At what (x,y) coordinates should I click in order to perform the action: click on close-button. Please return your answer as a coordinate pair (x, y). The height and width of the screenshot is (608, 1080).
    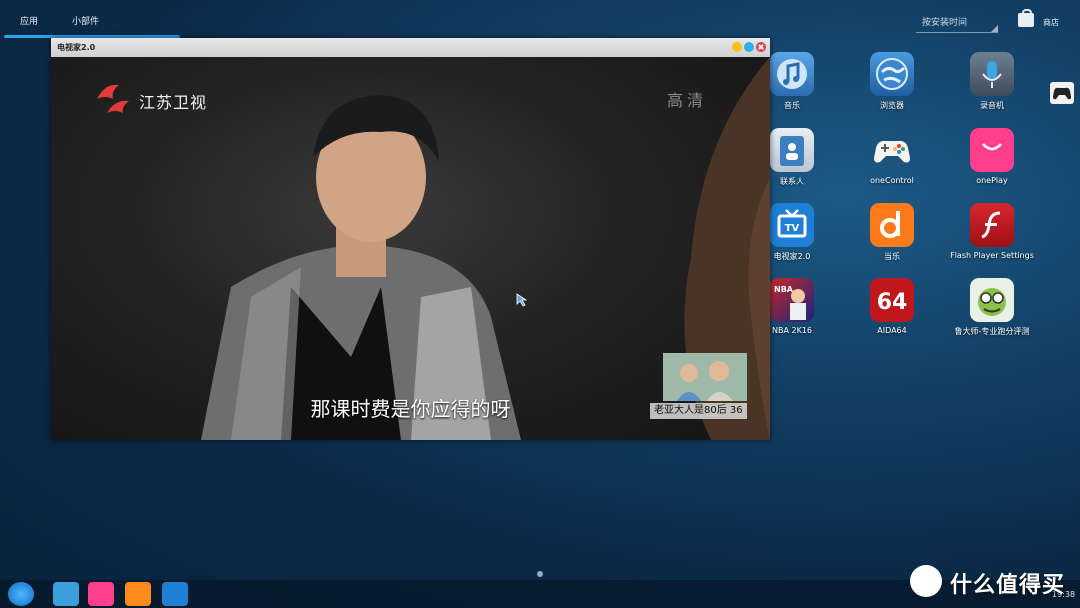
    Looking at the image, I should click on (761, 47).